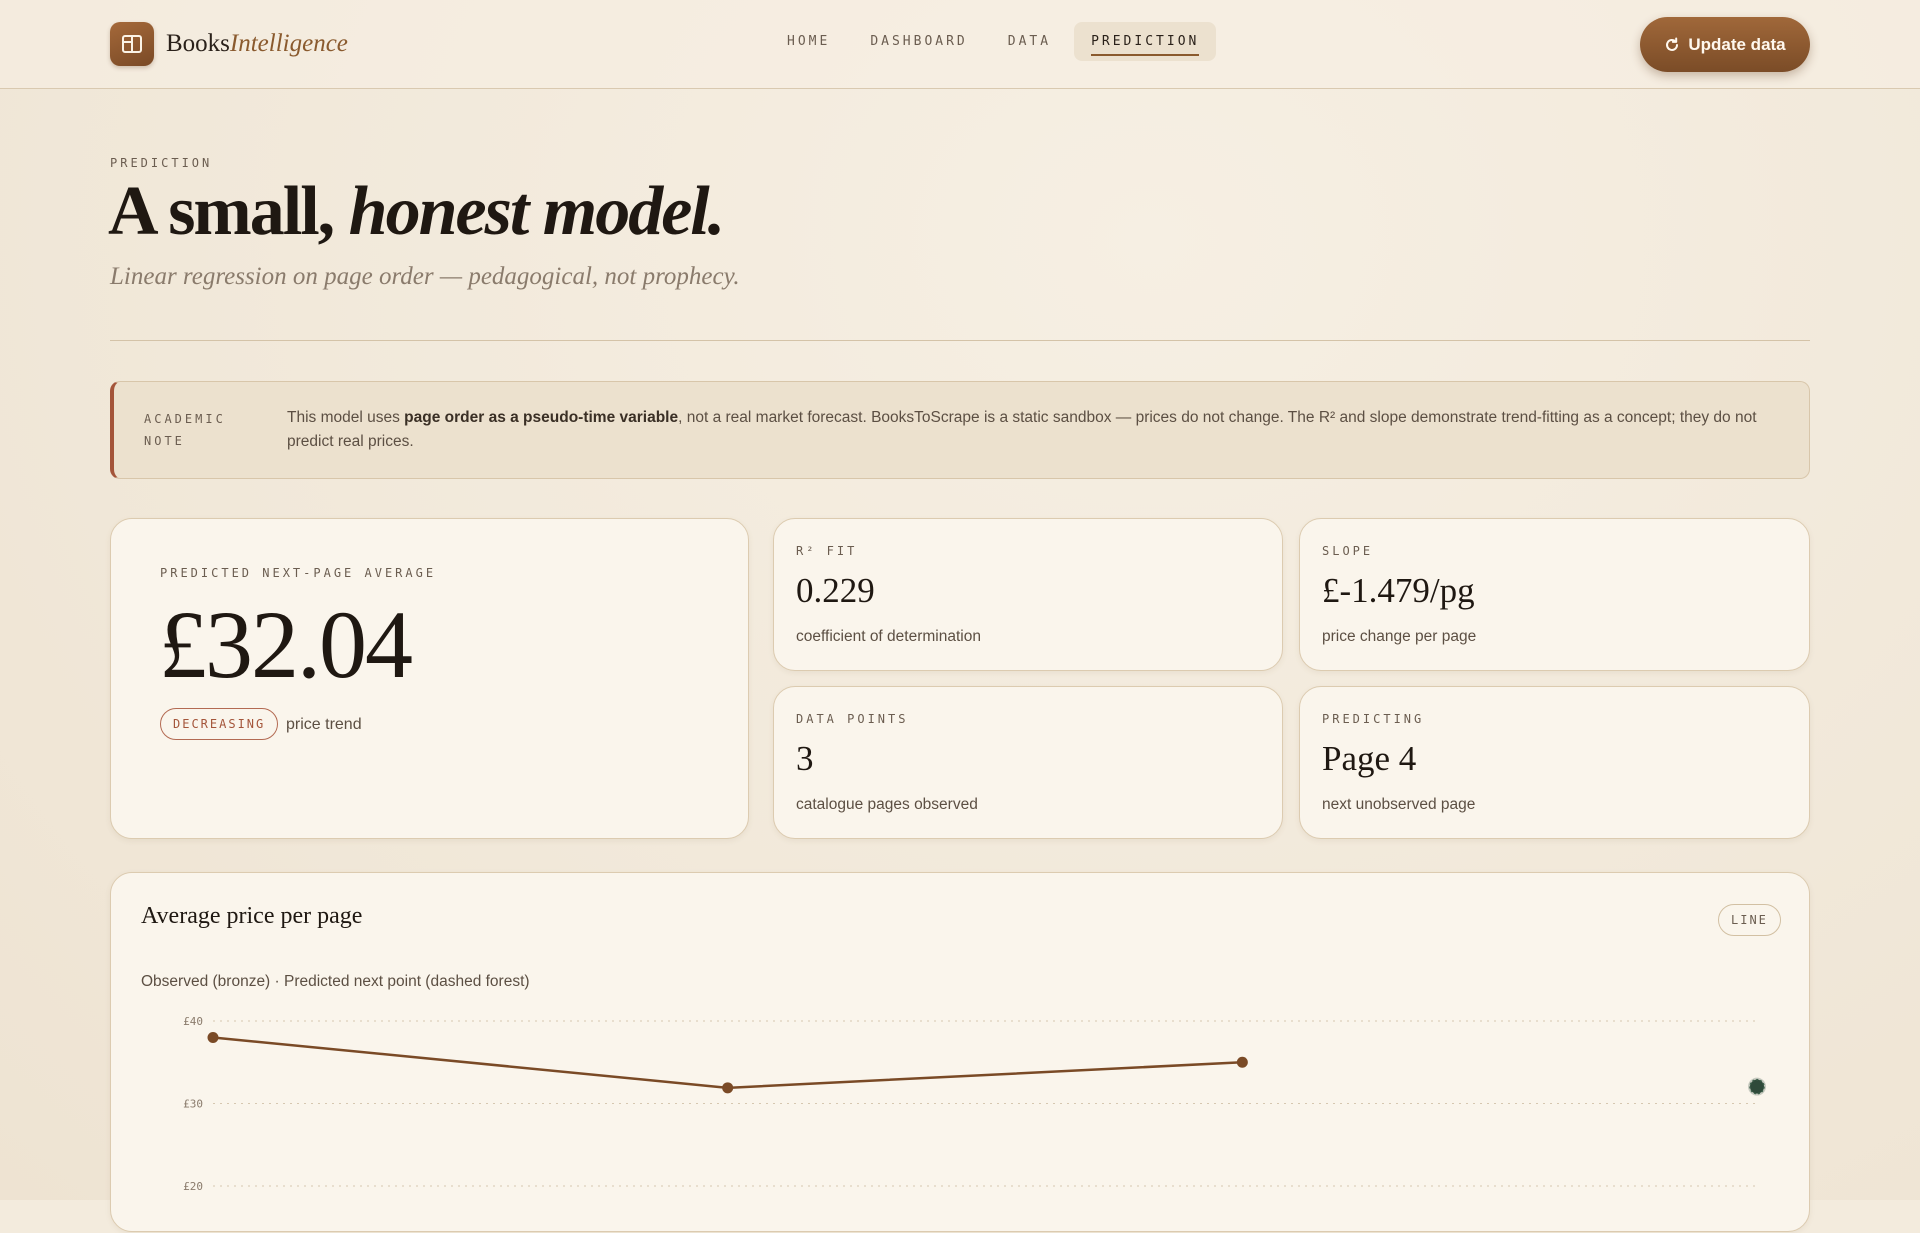 Image resolution: width=1920 pixels, height=1233 pixels. I want to click on data-points-value: 3, so click(805, 758).